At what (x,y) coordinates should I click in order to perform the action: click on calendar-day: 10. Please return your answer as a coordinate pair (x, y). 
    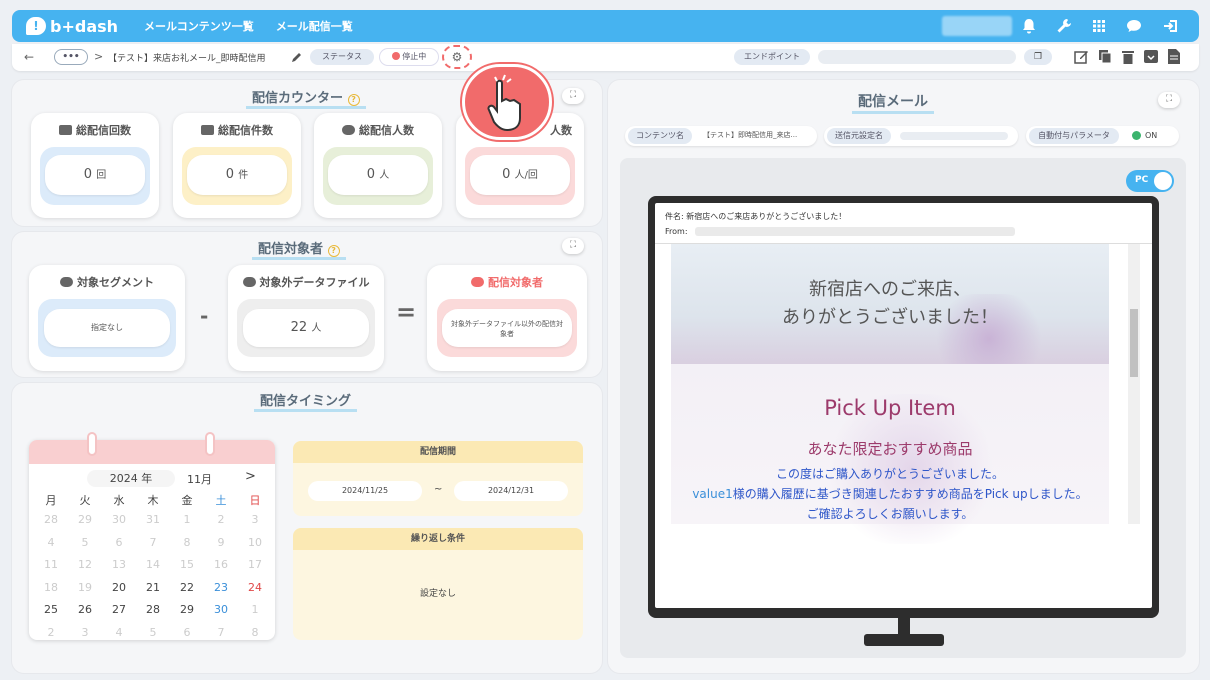
    Looking at the image, I should click on (255, 542).